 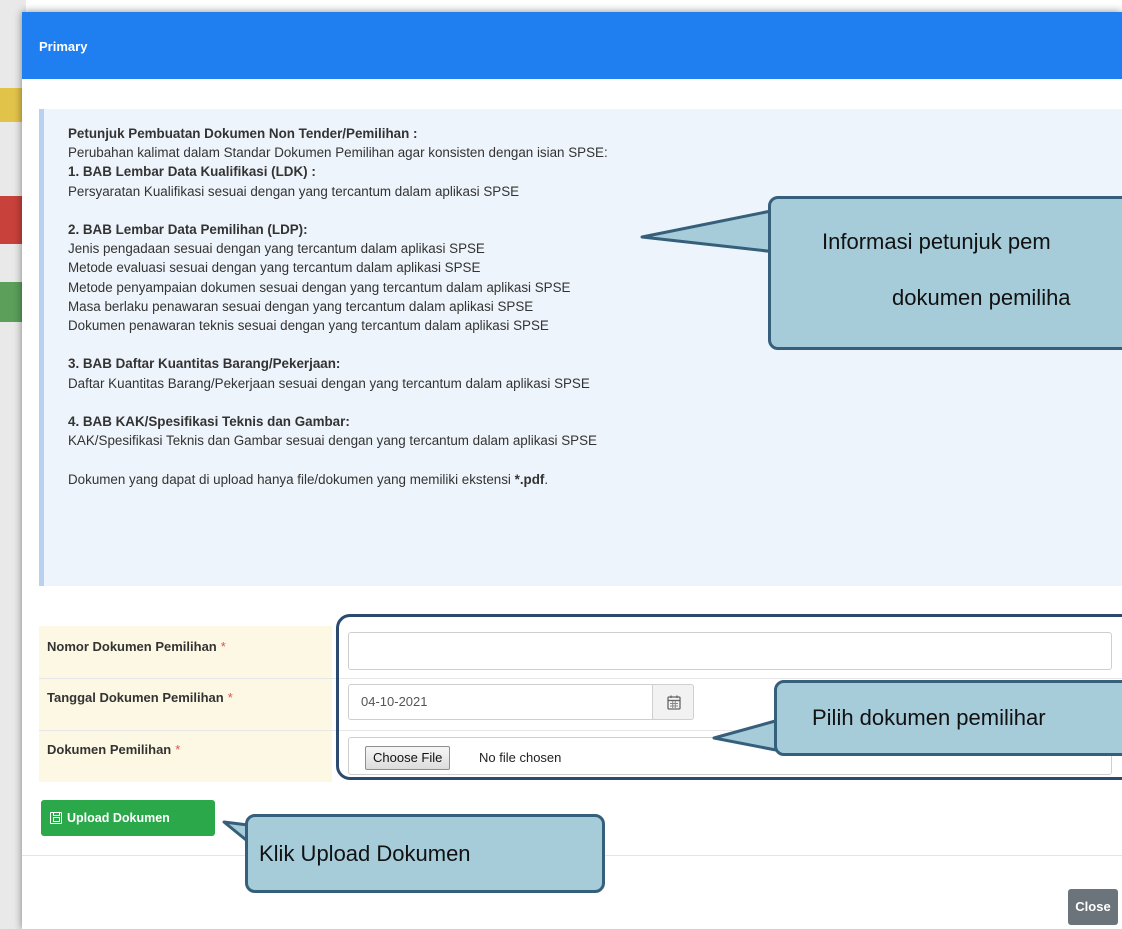 What do you see at coordinates (192, 172) in the screenshot?
I see `section-title: 1. BAB Lembar Data Kualifikasi (LDK) :` at bounding box center [192, 172].